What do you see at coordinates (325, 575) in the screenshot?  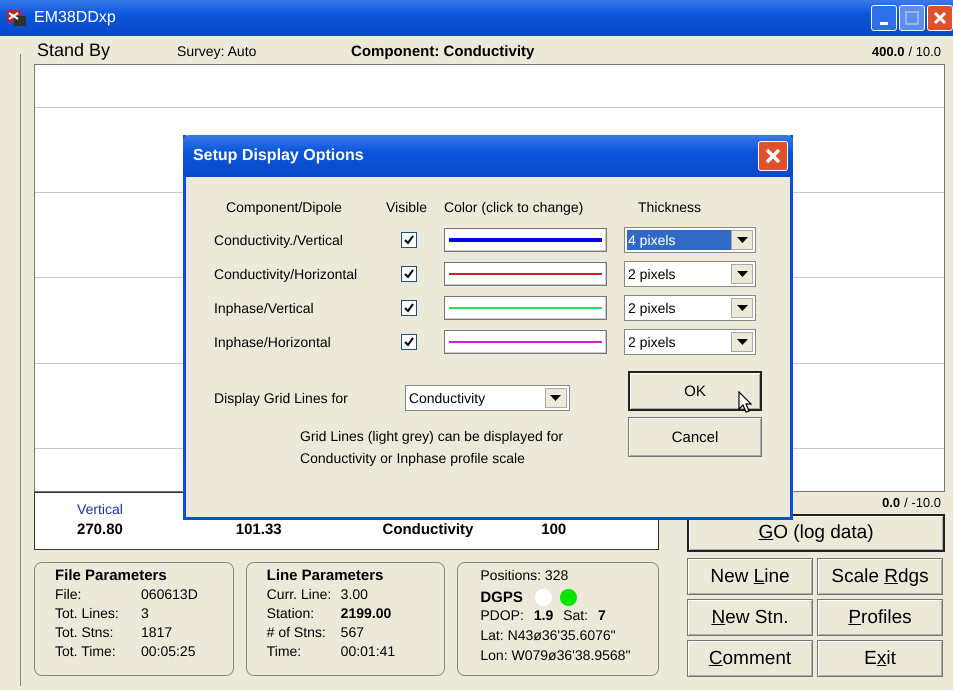 I see `group-title: Line Parameters` at bounding box center [325, 575].